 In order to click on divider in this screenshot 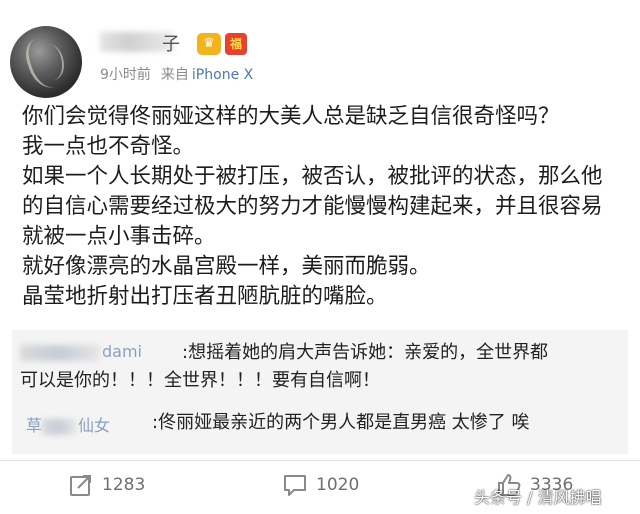, I will do `click(320, 460)`.